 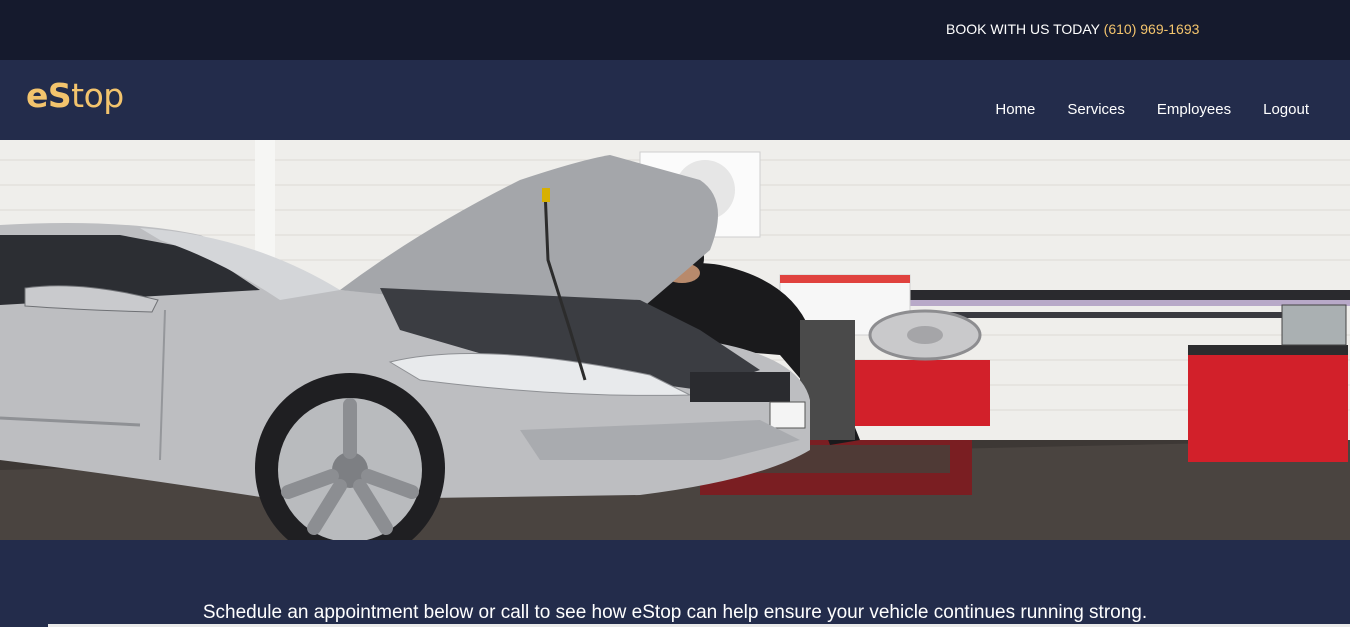 I want to click on logo-rest: top, so click(x=97, y=95).